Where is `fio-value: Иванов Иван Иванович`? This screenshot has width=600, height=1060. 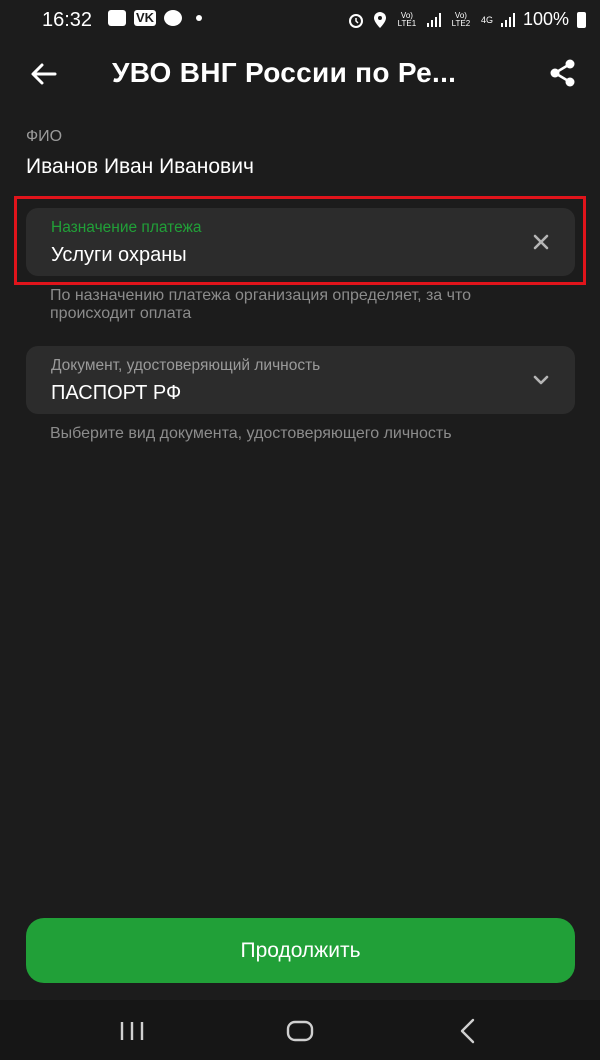
fio-value: Иванов Иван Иванович is located at coordinates (140, 166).